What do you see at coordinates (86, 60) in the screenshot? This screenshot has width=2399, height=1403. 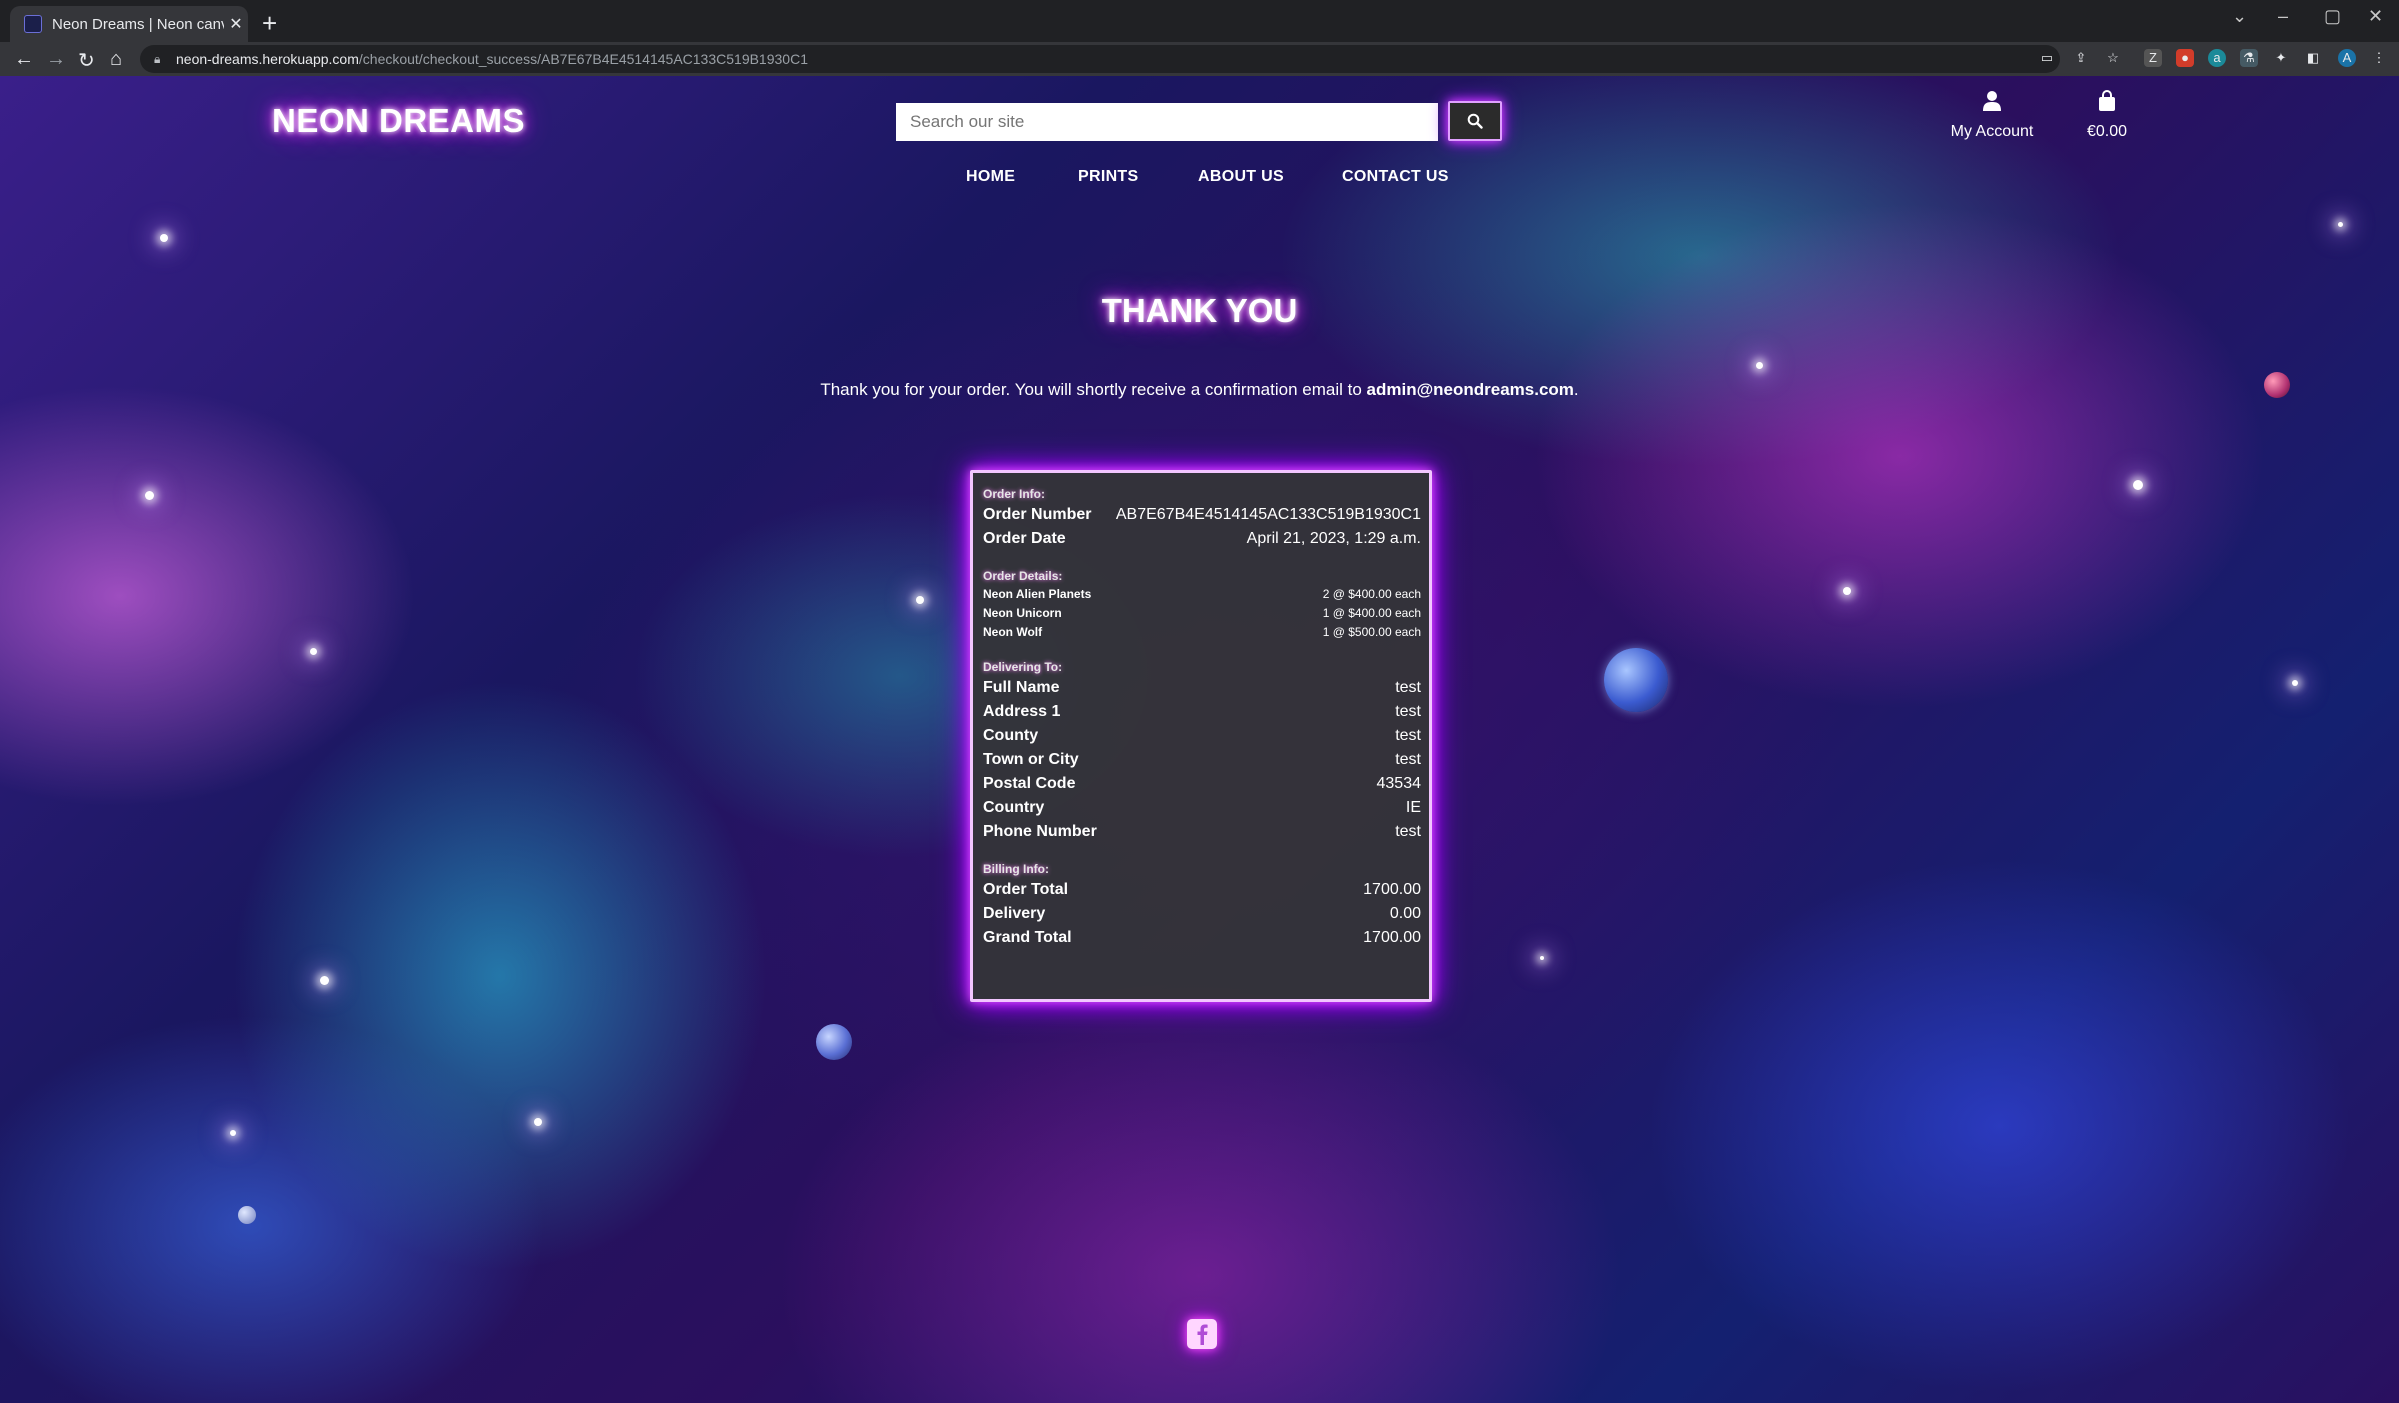 I see `reload-icon: ↻` at bounding box center [86, 60].